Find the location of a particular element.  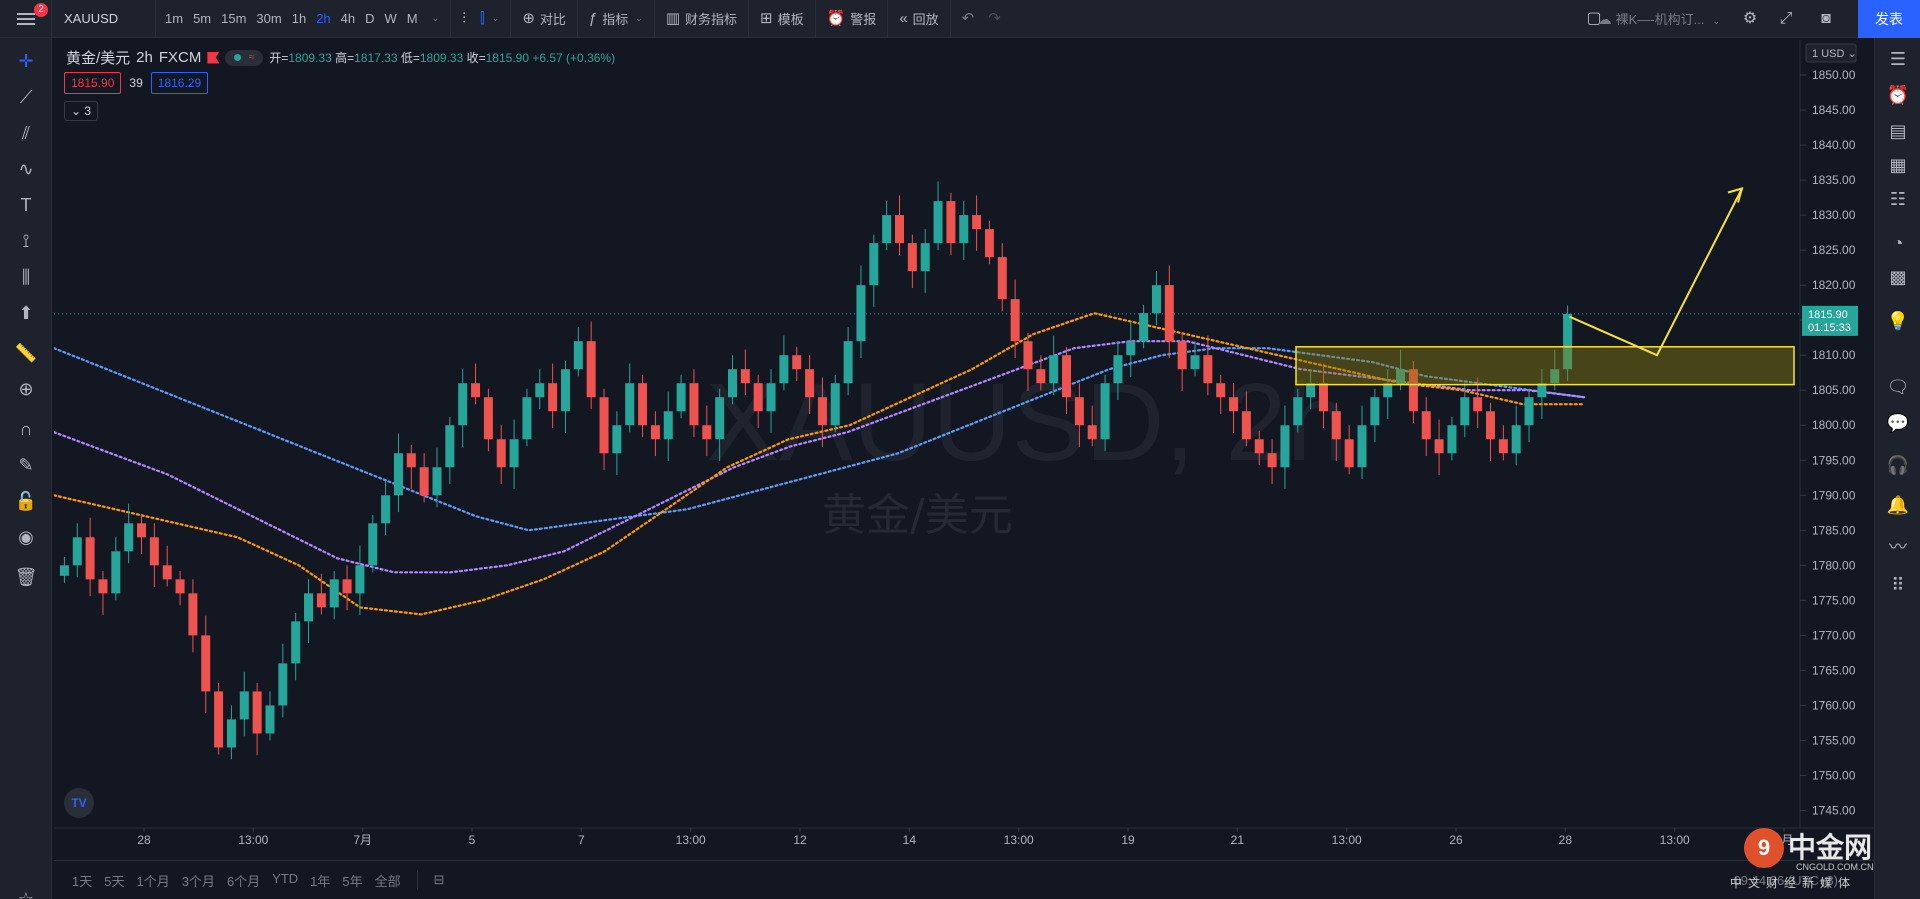

buy-button: 1816.29 is located at coordinates (179, 83).